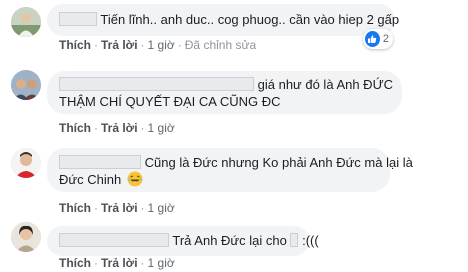 This screenshot has height=272, width=468. I want to click on comment-text: giá như đó là Anh ĐỨC, so click(325, 84).